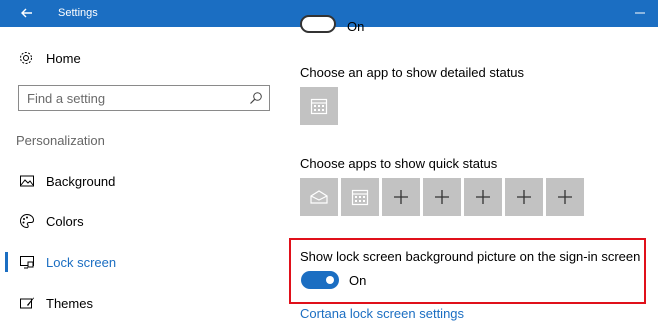 The image size is (658, 329). I want to click on section-title: Personalization, so click(60, 140).